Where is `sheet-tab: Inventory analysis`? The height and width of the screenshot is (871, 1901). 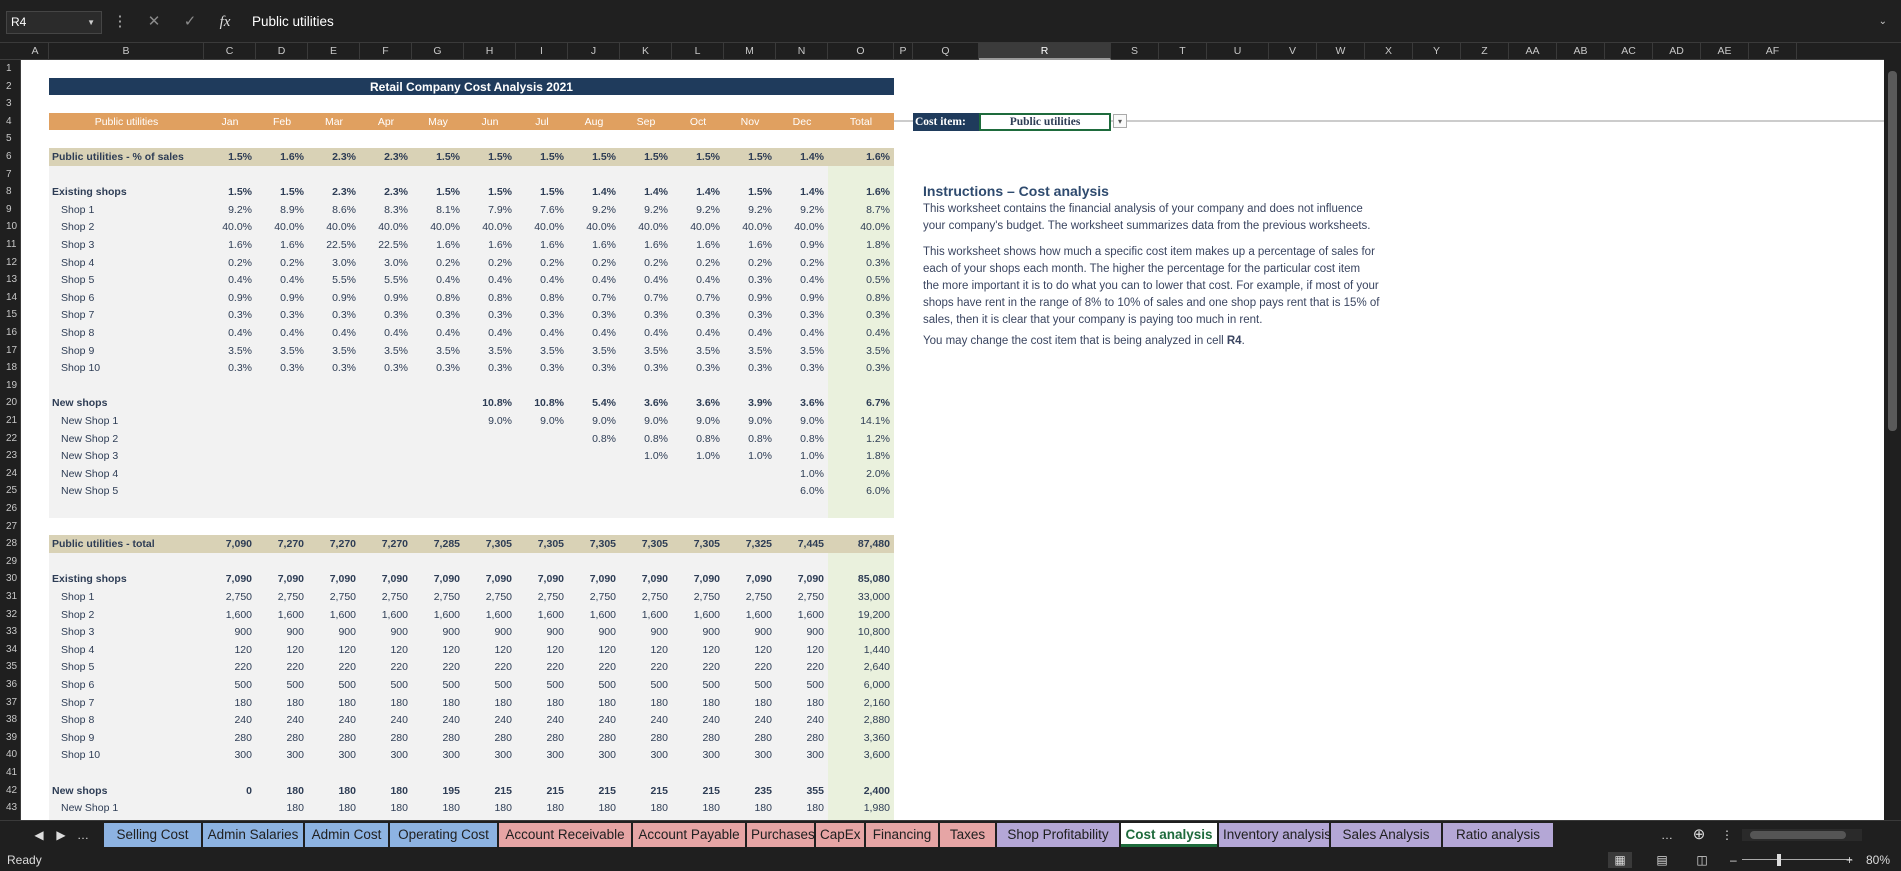
sheet-tab: Inventory analysis is located at coordinates (1274, 835).